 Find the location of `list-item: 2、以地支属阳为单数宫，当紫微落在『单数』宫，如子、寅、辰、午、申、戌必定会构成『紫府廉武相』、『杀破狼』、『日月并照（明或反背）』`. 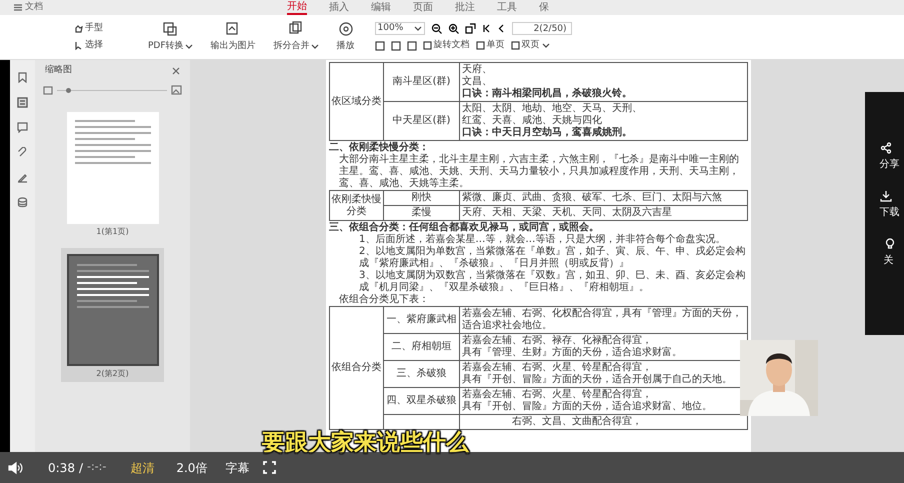

list-item: 2、以地支属阳为单数宫，当紫微落在『单数』宫，如子、寅、辰、午、申、戌必定会构成『紫府廉武相』、『杀破狼』、『日月并照（明或反背）』 is located at coordinates (552, 258).